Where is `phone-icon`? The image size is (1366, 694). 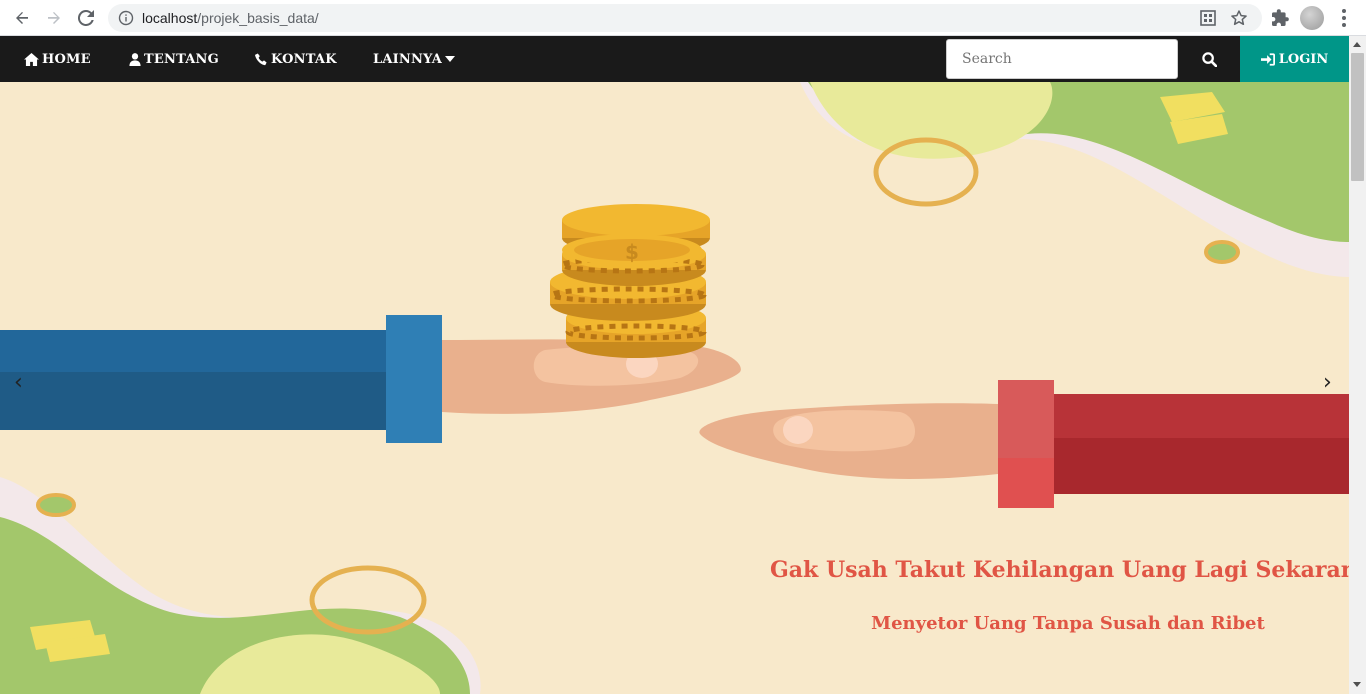 phone-icon is located at coordinates (261, 58).